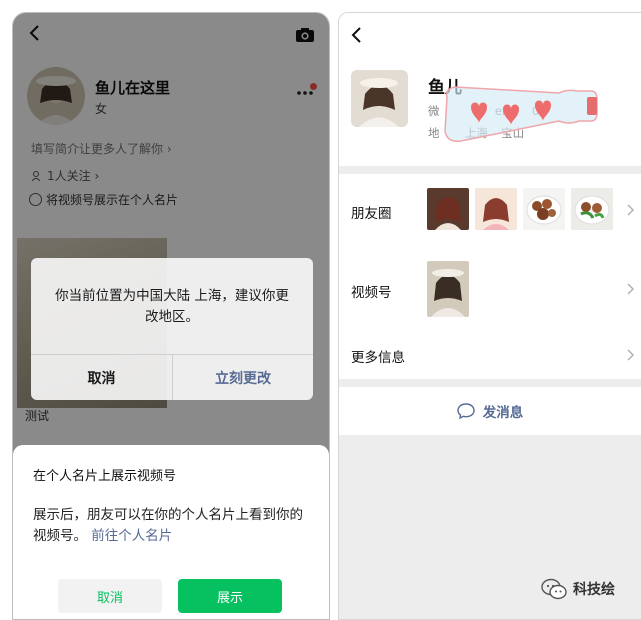 The width and height of the screenshot is (641, 620). Describe the element at coordinates (448, 289) in the screenshot. I see `channel-thumbnail` at that location.